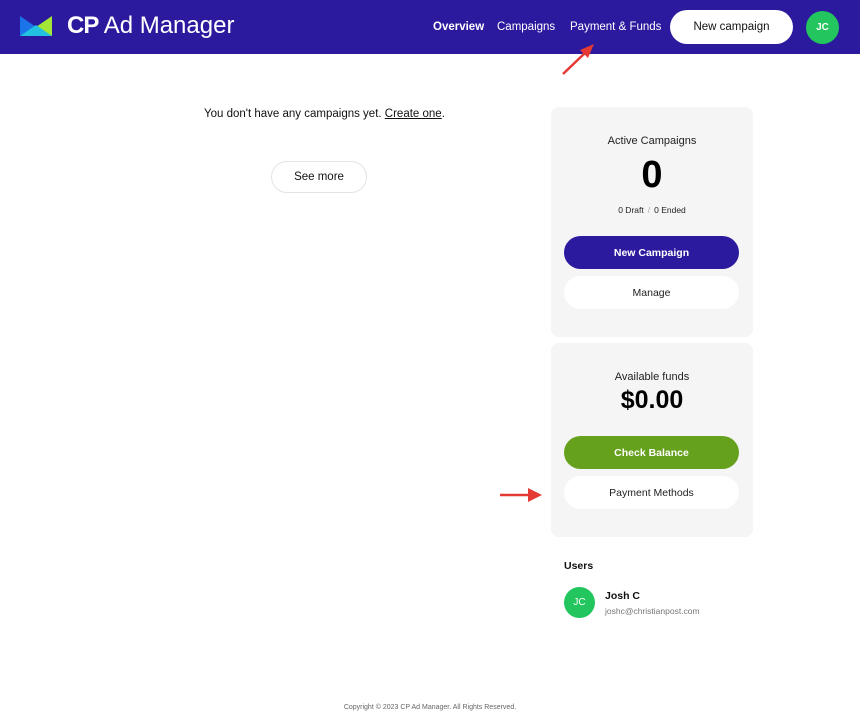 The height and width of the screenshot is (727, 860). What do you see at coordinates (651, 492) in the screenshot?
I see `payment-methods-button: Payment Methods` at bounding box center [651, 492].